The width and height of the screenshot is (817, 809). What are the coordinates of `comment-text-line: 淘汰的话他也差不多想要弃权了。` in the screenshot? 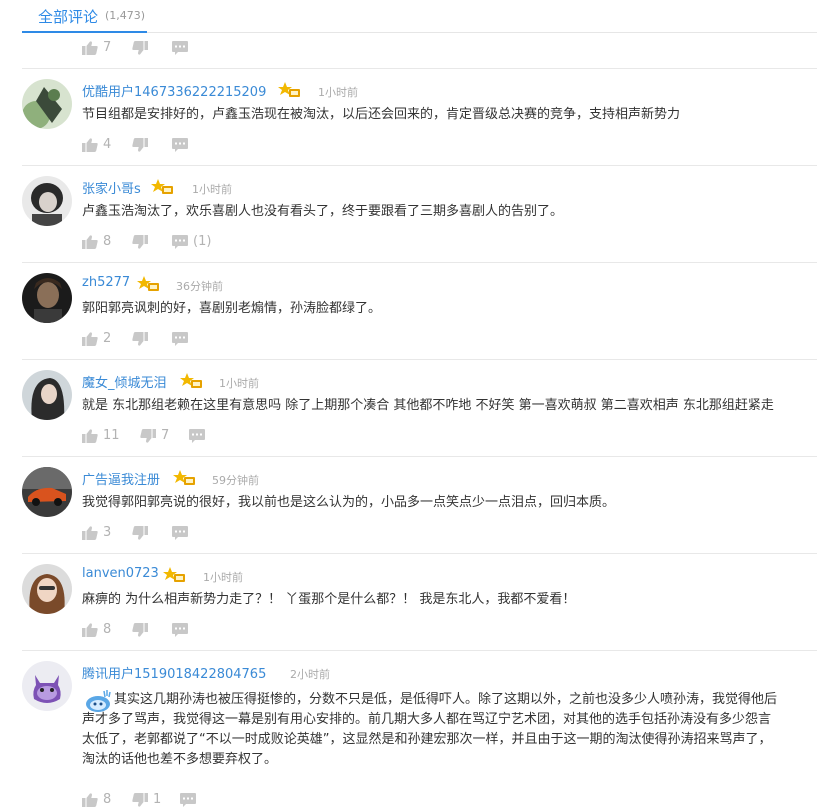 It's located at (180, 759).